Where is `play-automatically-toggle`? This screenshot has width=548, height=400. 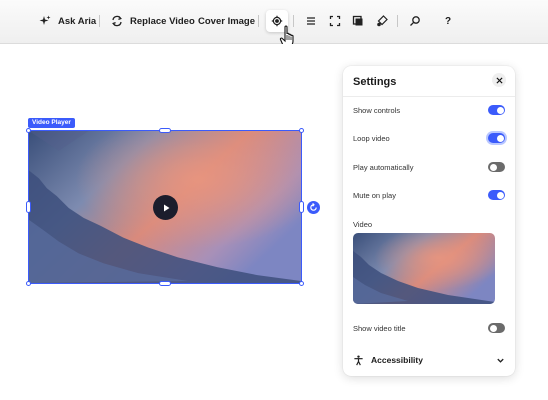 play-automatically-toggle is located at coordinates (496, 167).